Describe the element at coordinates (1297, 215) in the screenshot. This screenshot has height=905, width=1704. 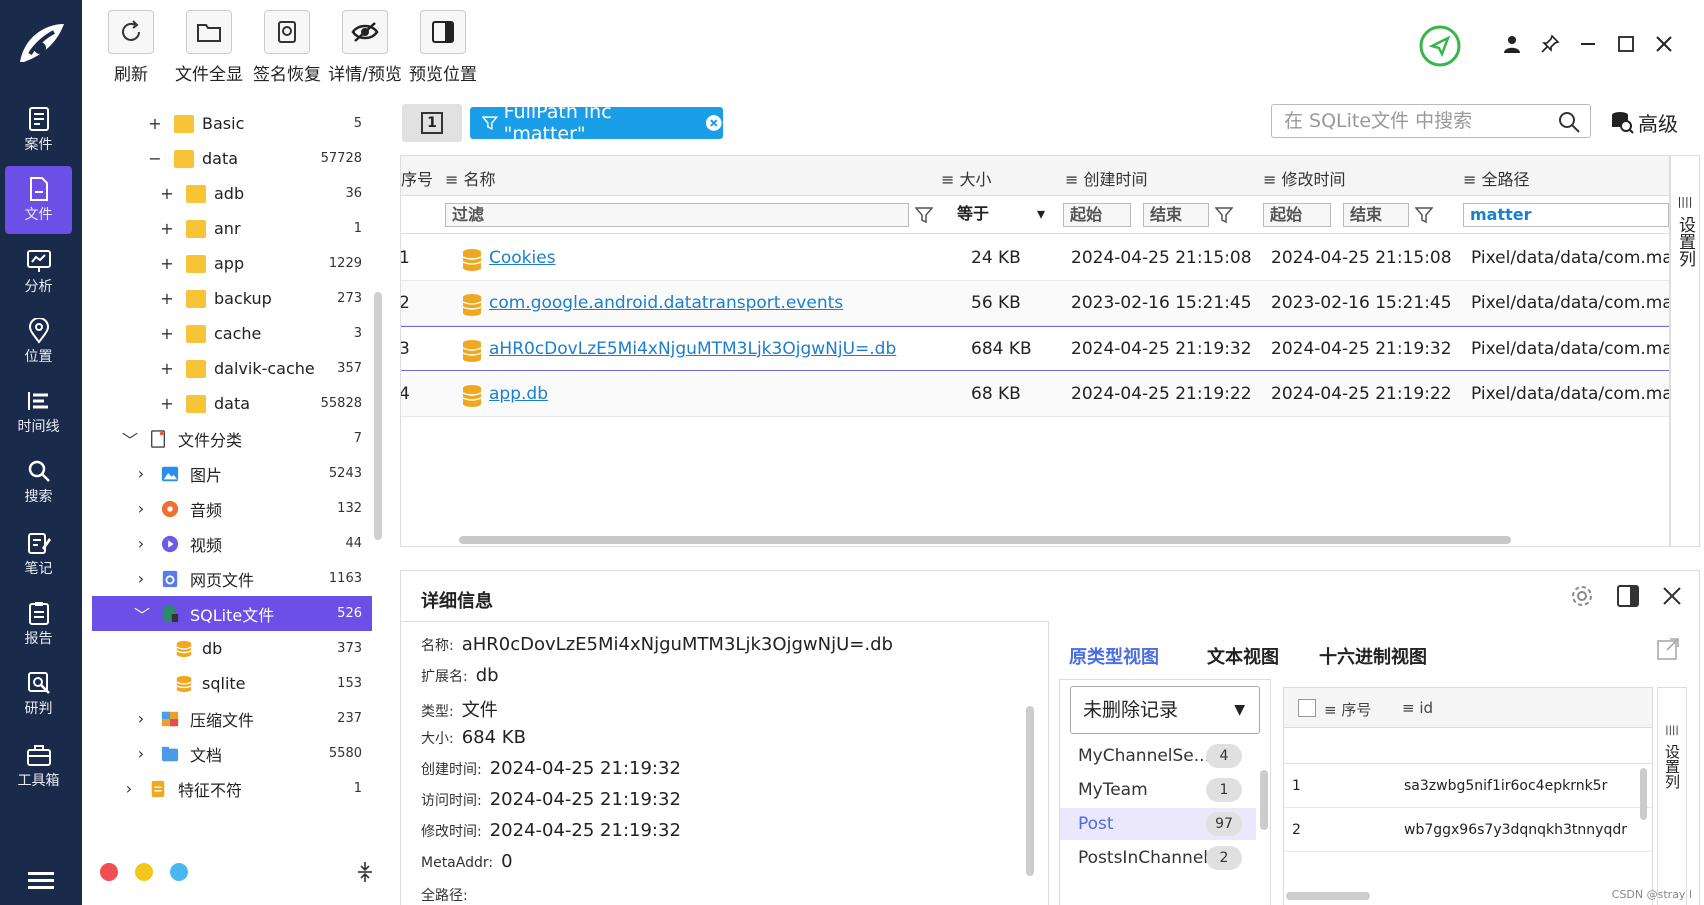
I see `modified-start-input: 起始` at that location.